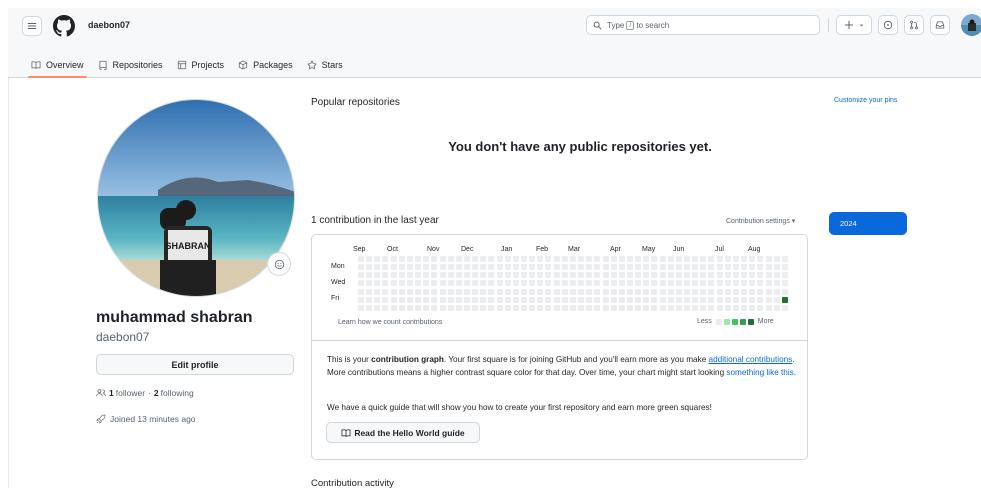 This screenshot has width=981, height=488. I want to click on hello-world-guide-button: Read the Hello World guide, so click(403, 432).